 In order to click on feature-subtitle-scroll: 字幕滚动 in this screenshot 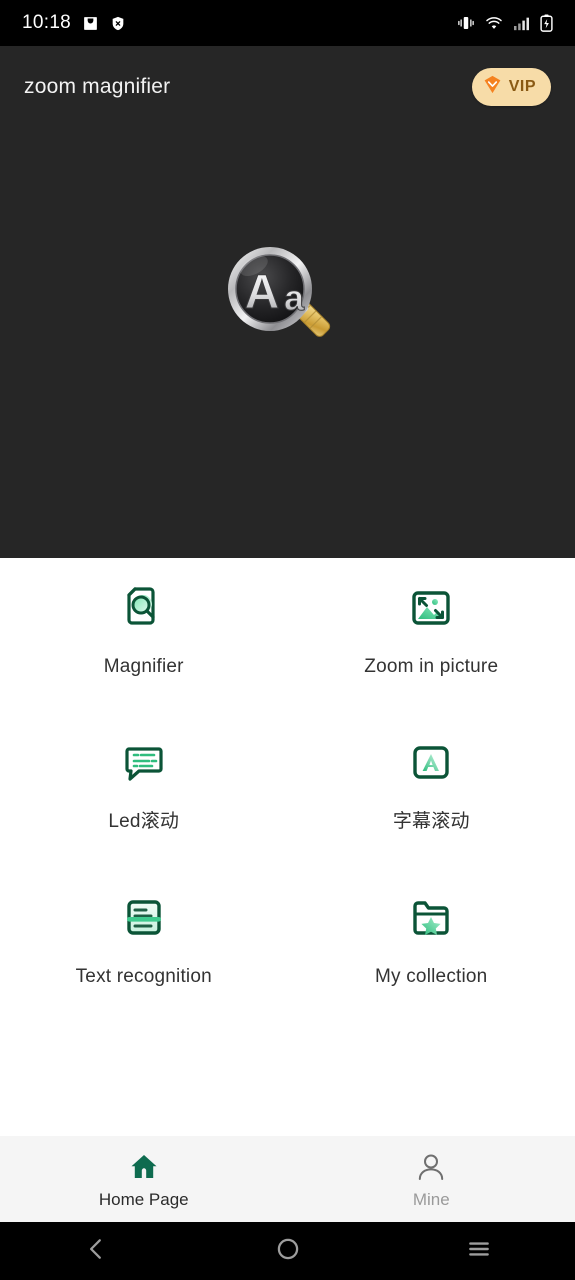, I will do `click(431, 798)`.